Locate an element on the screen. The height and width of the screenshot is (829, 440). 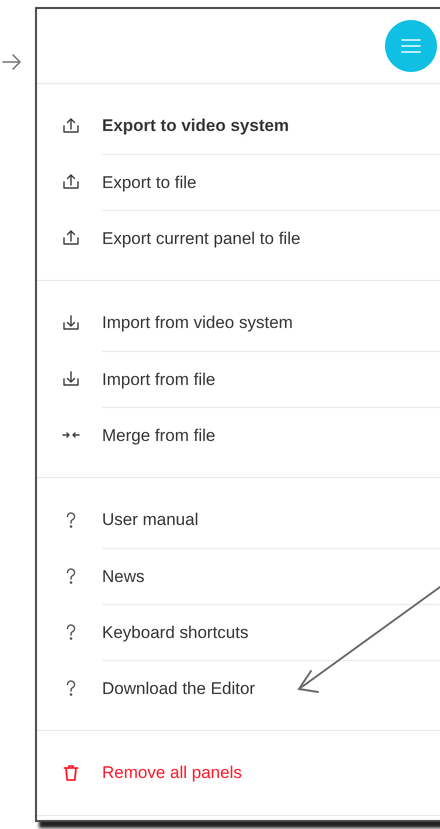
menu-item: Export current panel to file is located at coordinates (238, 238).